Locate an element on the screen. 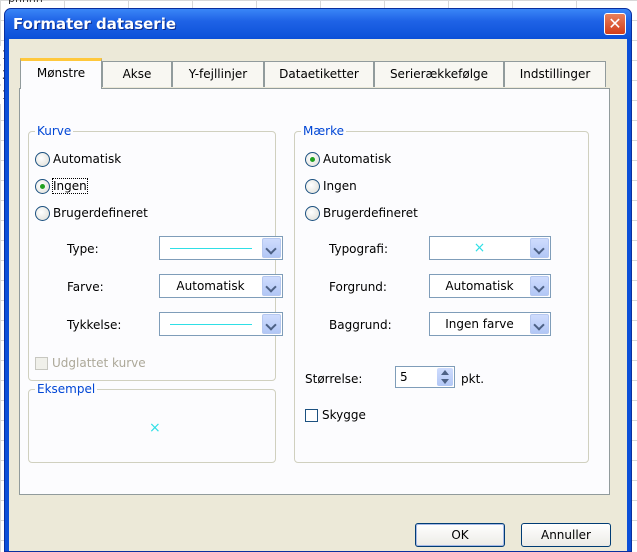  line-style-swatch is located at coordinates (211, 248).